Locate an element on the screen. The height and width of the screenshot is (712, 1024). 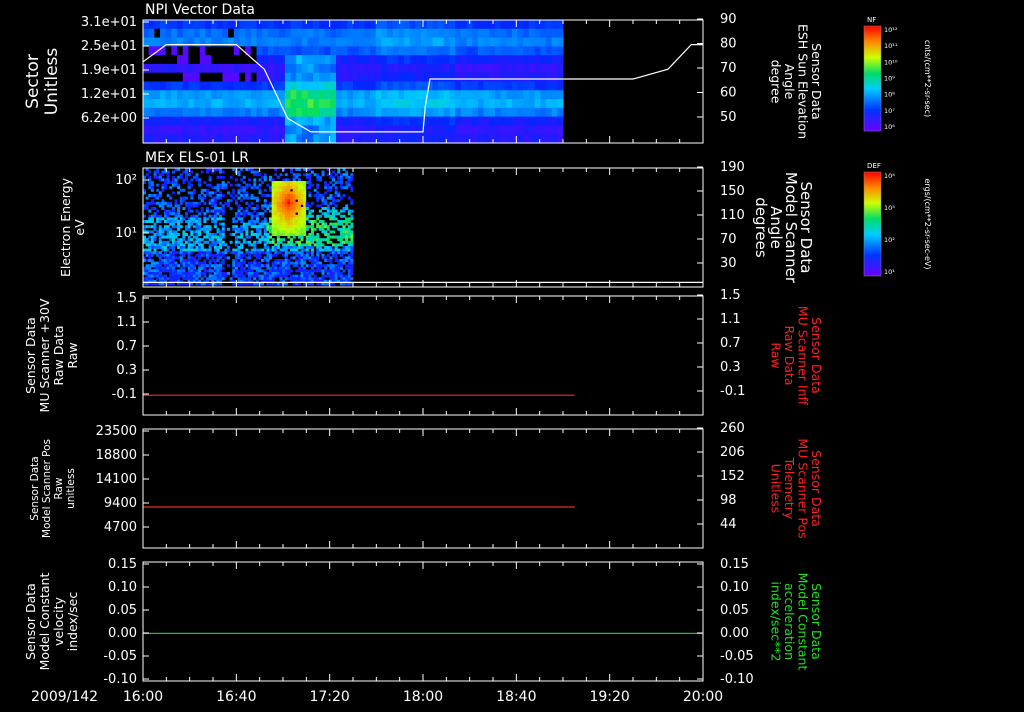
npi-colorbar-tick: 10¹⁰ is located at coordinates (891, 62).